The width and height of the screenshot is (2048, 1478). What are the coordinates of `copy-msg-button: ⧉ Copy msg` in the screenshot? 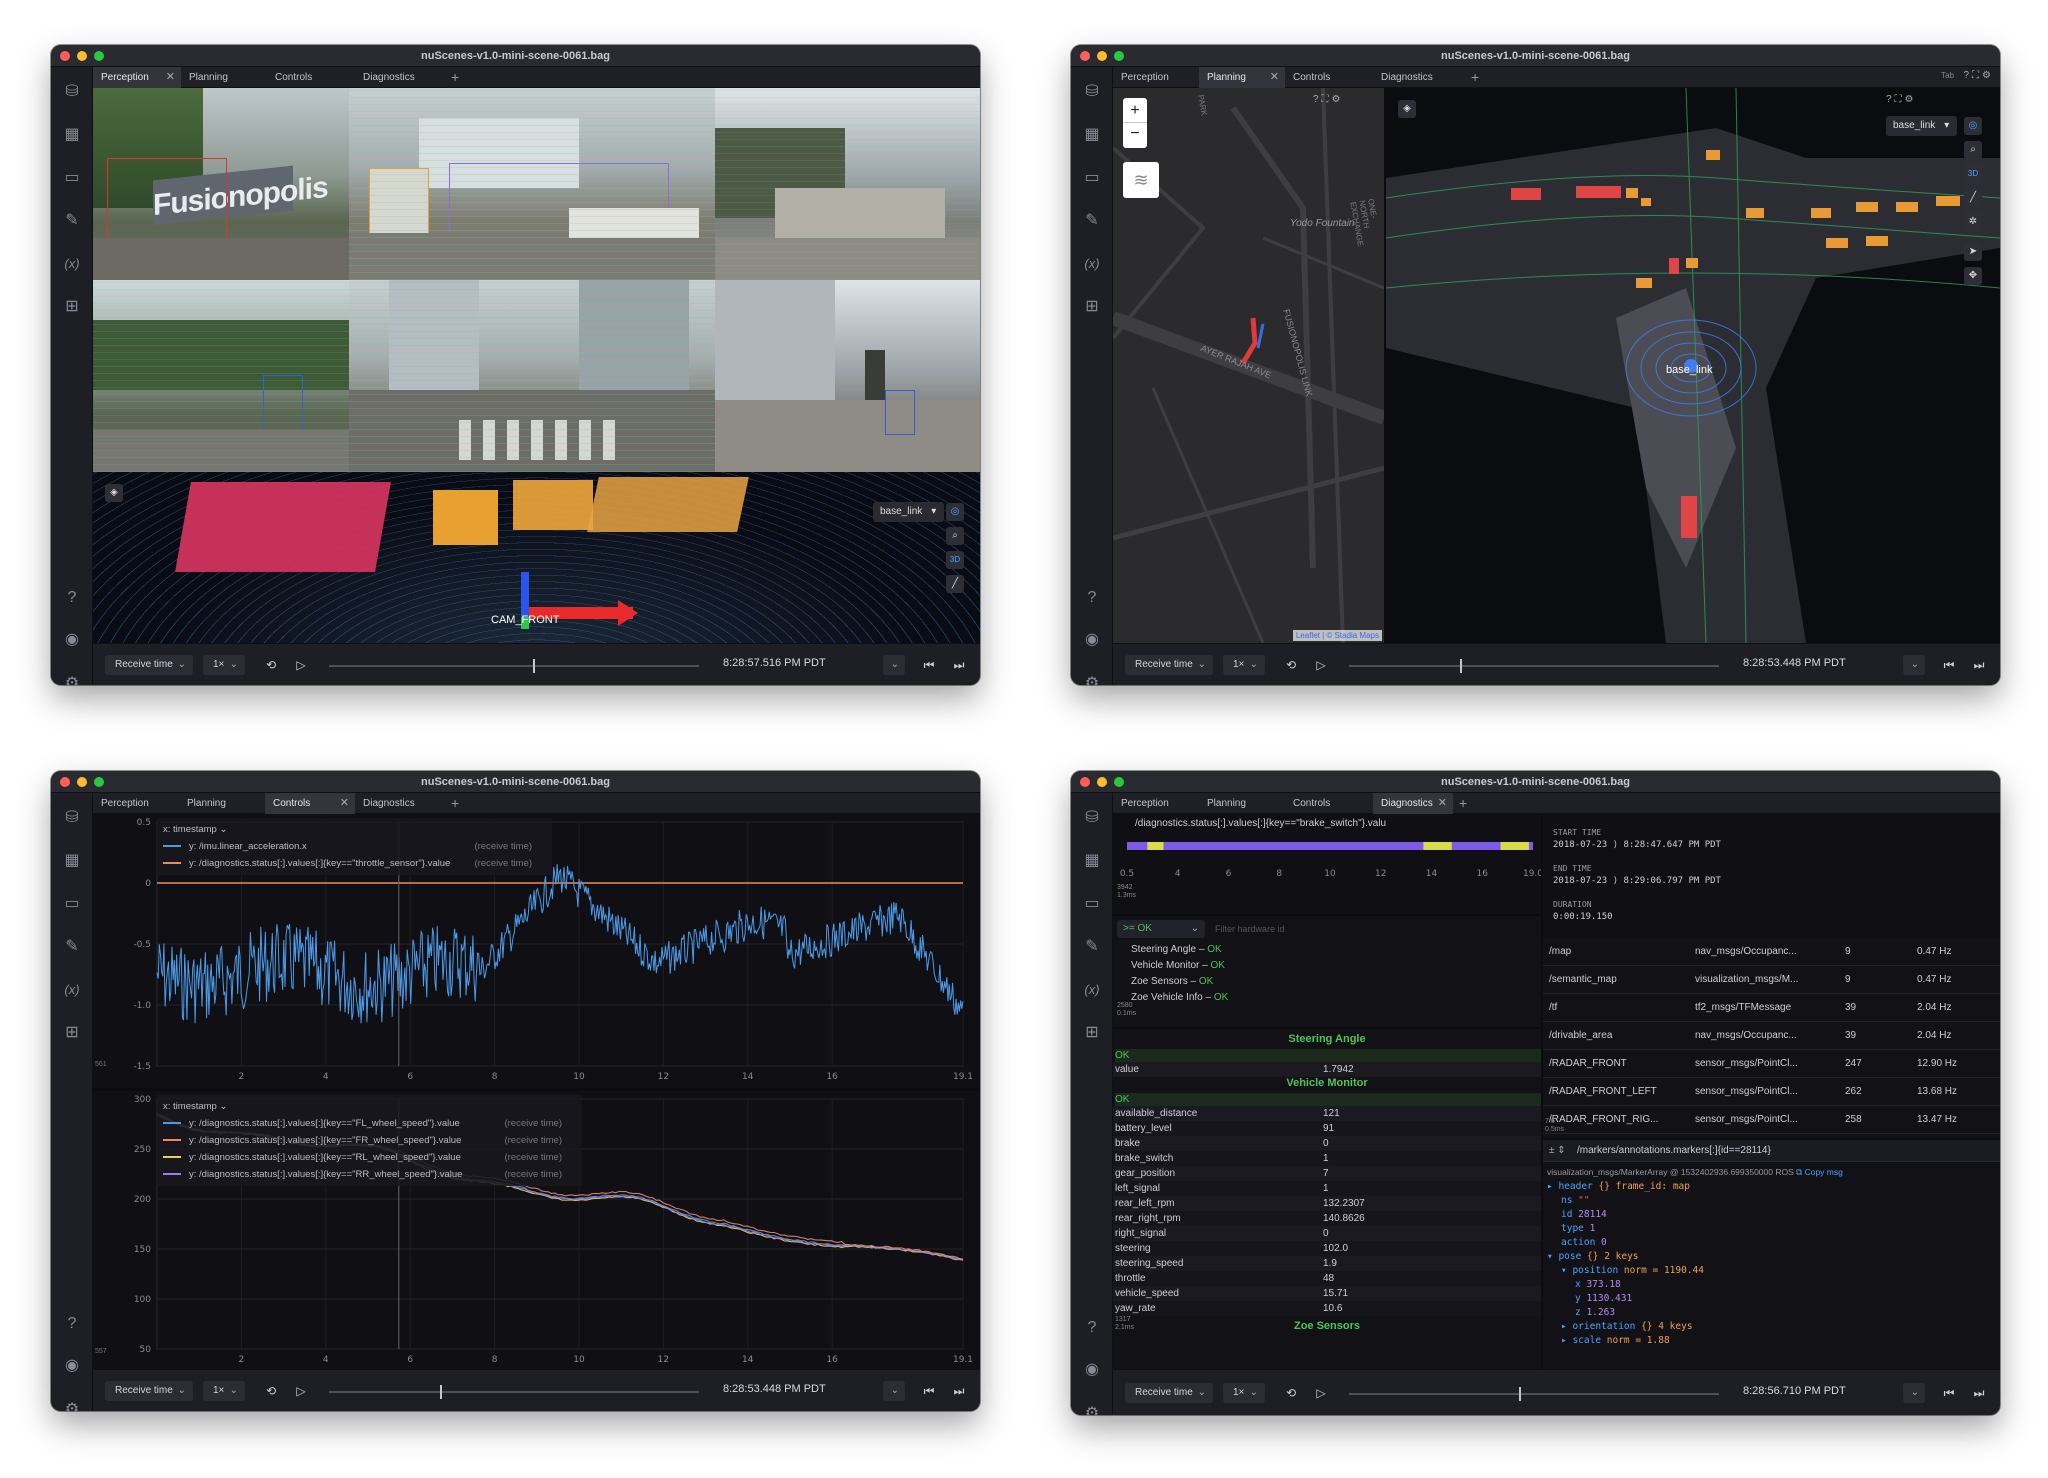 It's located at (1819, 1172).